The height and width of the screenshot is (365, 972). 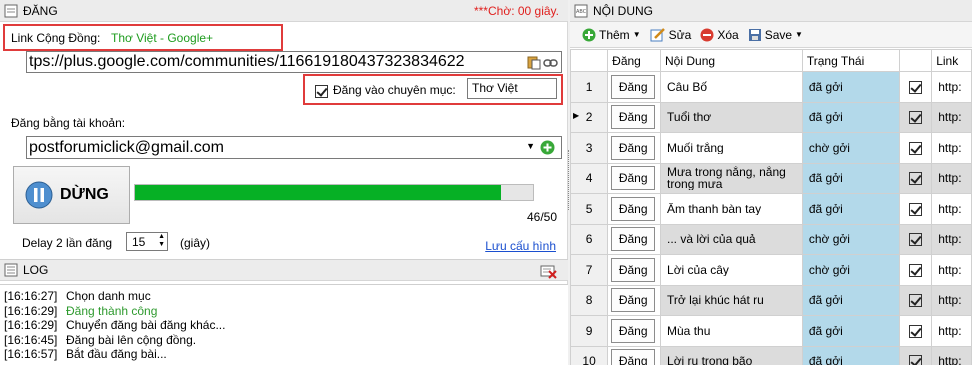 I want to click on stop-button: DỪNG, so click(x=71, y=195).